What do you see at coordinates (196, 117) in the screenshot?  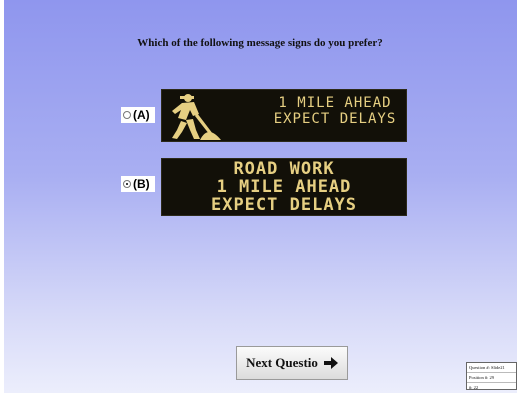 I see `road-worker-icon` at bounding box center [196, 117].